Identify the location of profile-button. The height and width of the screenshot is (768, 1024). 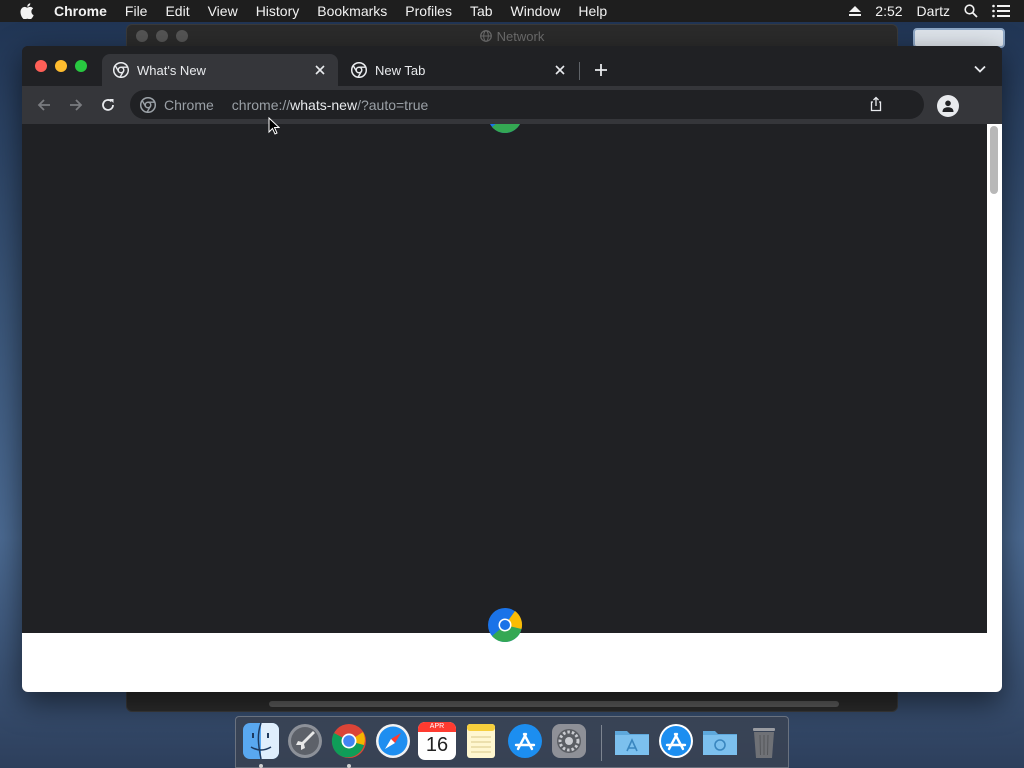
(948, 106).